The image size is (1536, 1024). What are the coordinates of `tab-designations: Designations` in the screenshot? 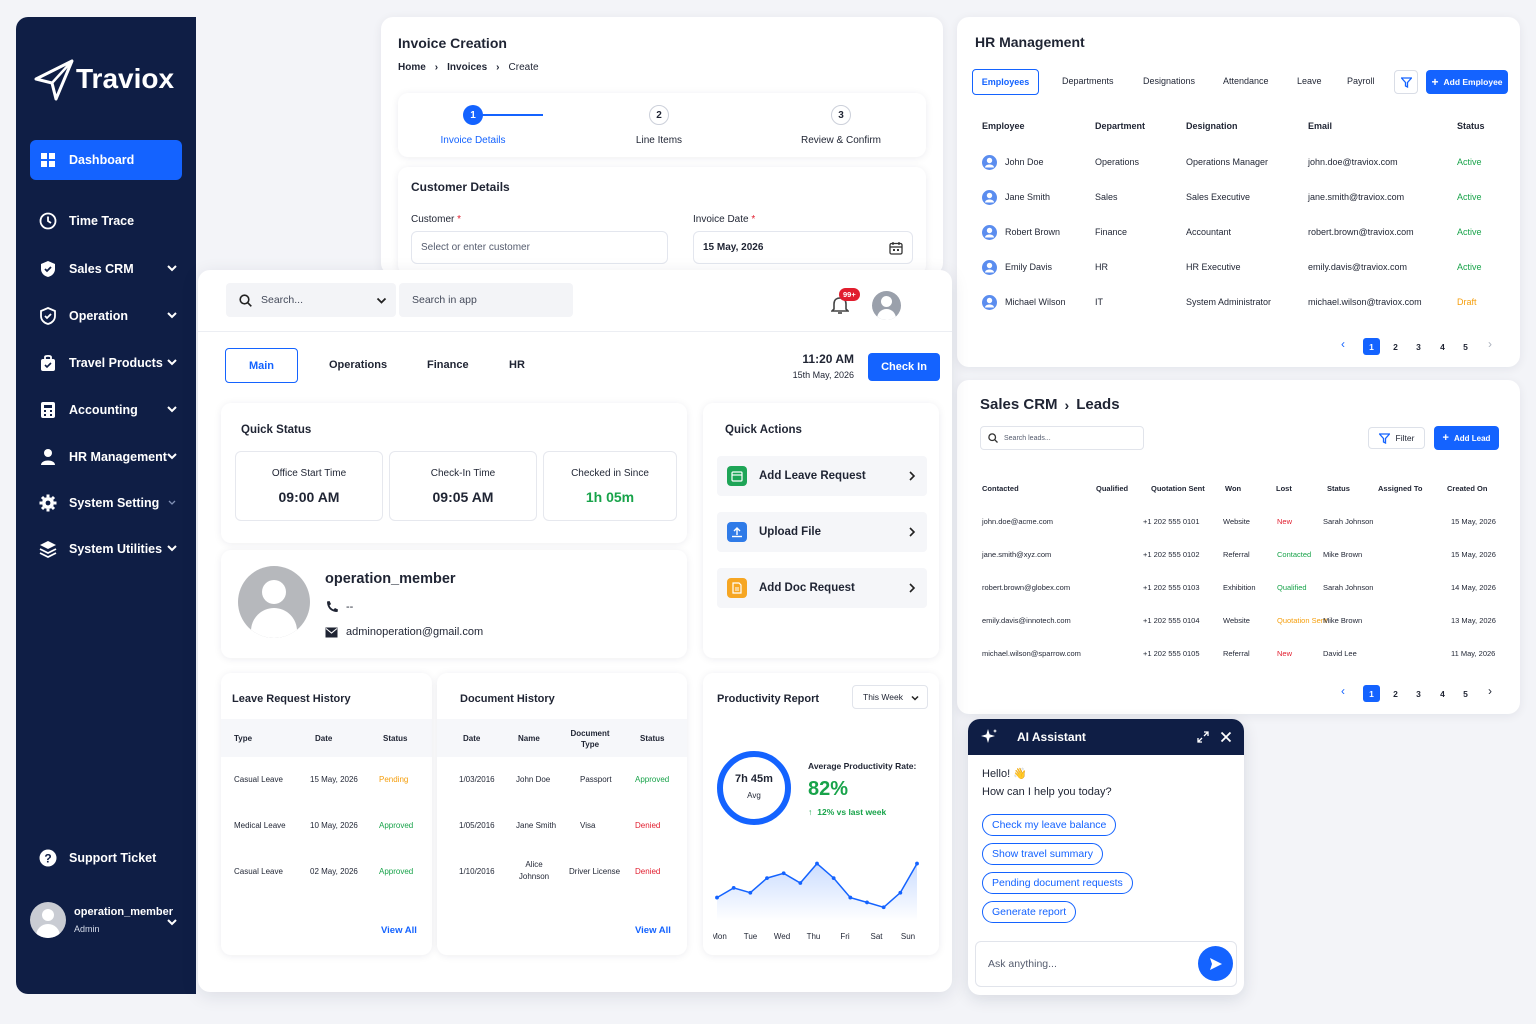 It's located at (1169, 81).